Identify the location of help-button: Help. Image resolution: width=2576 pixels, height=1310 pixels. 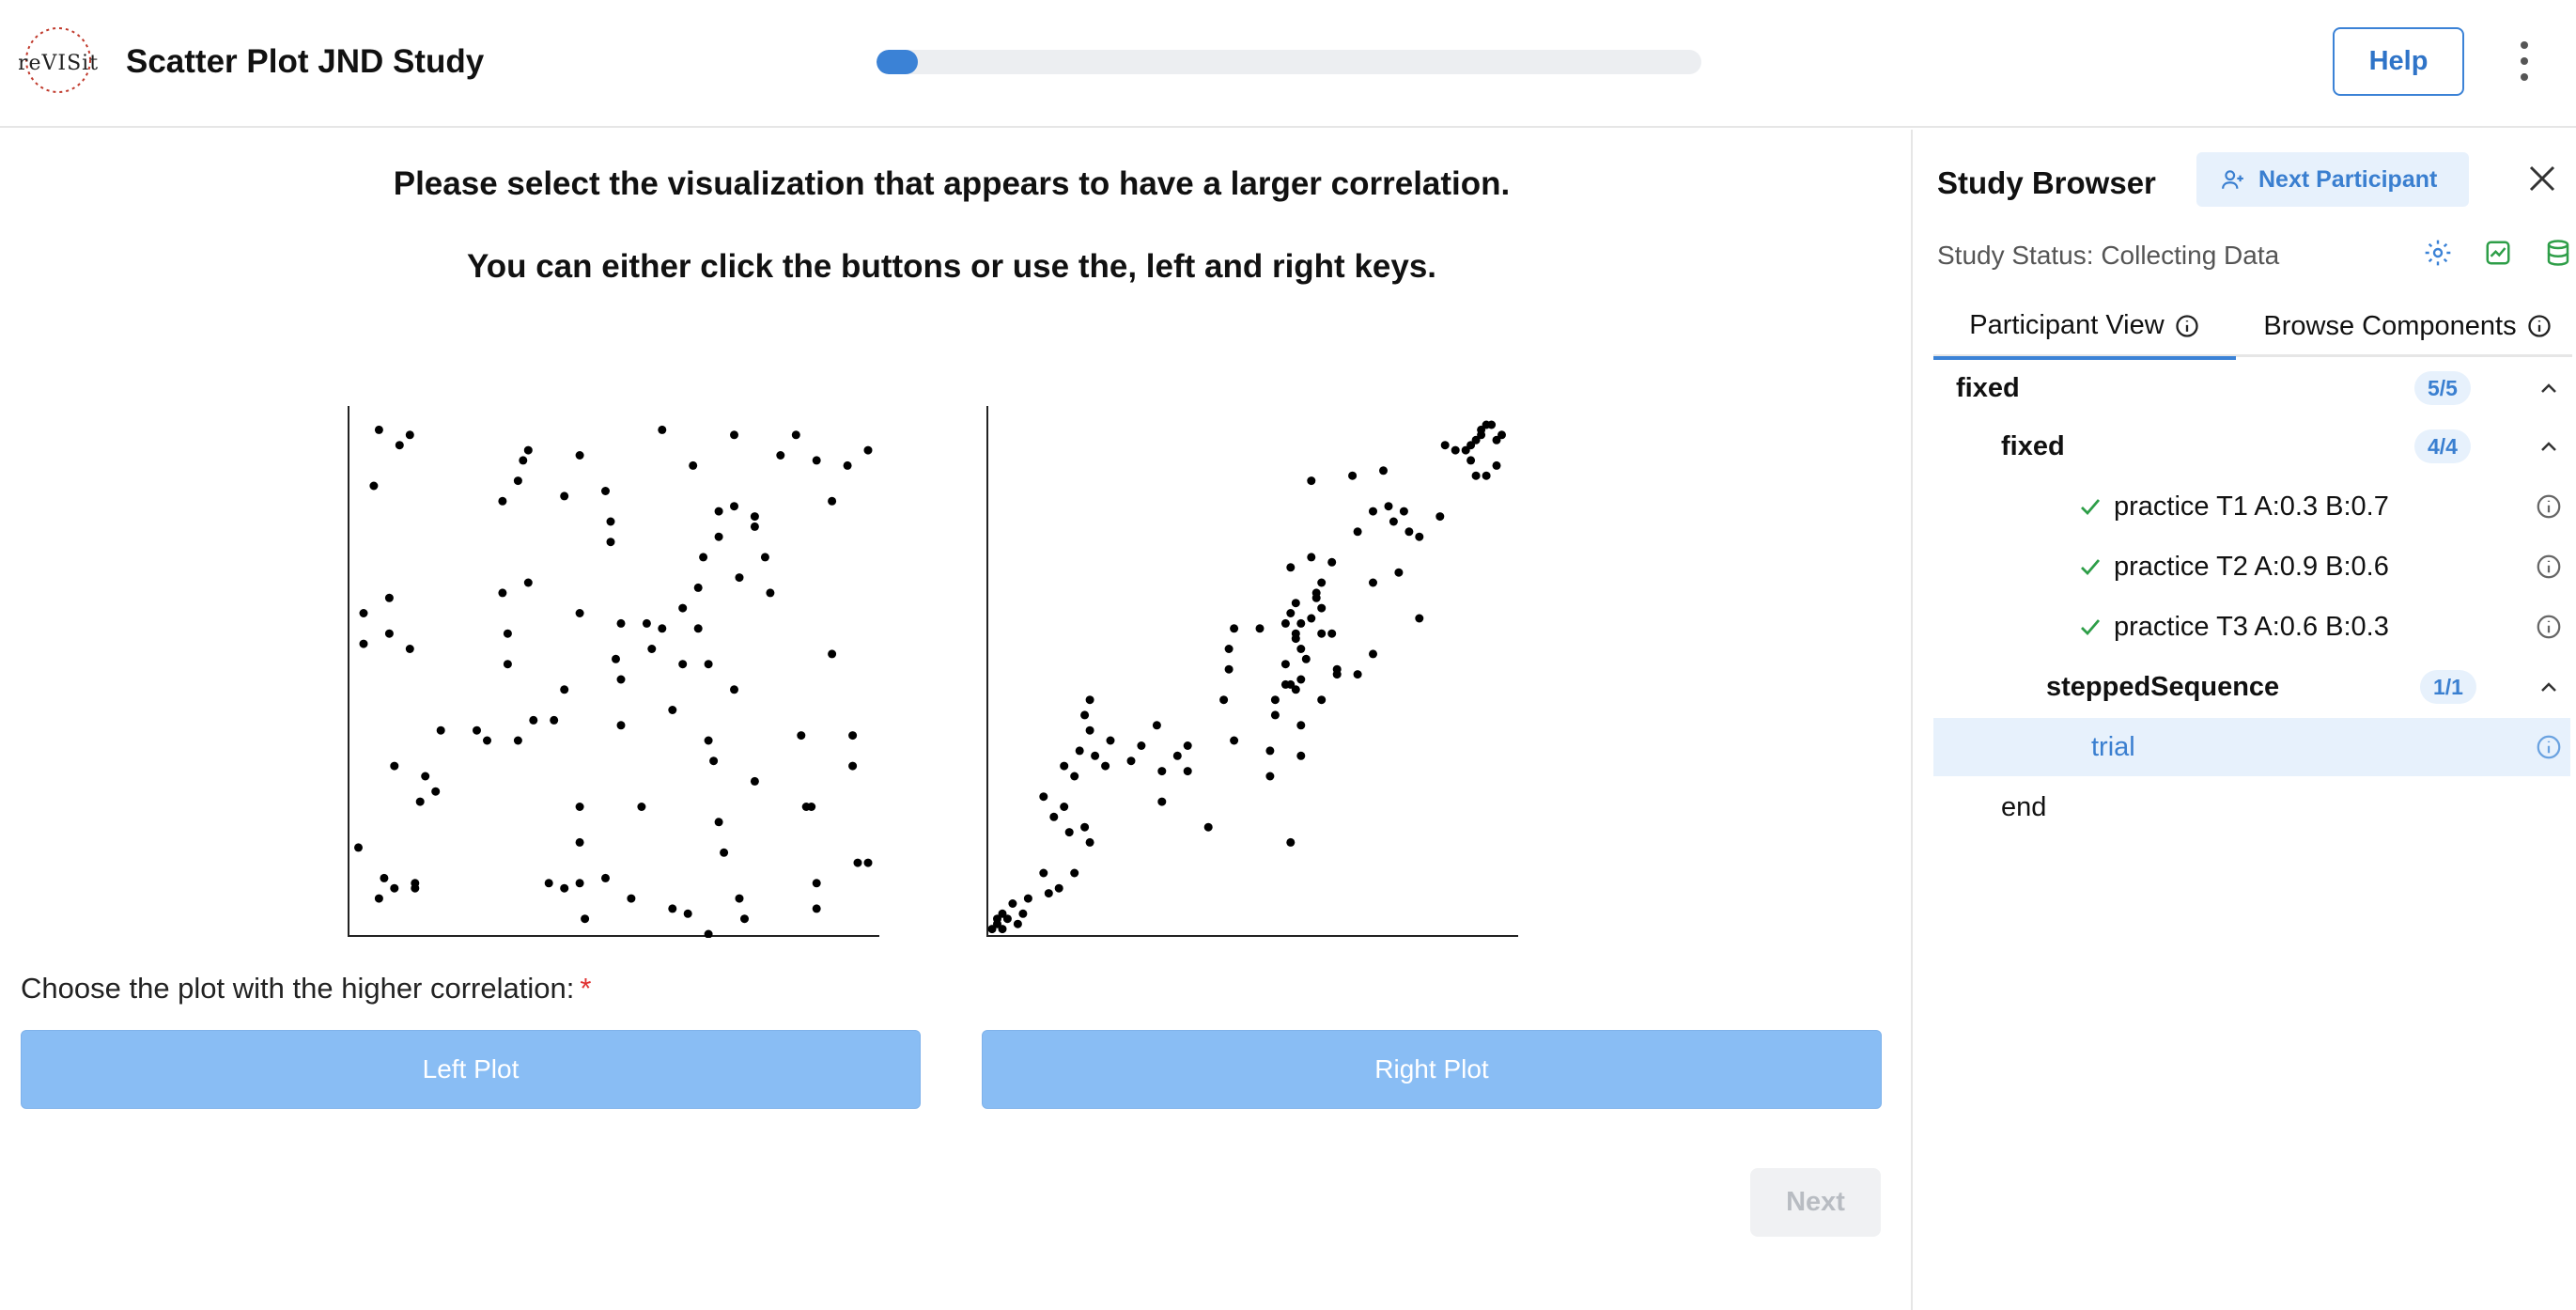
(2398, 61).